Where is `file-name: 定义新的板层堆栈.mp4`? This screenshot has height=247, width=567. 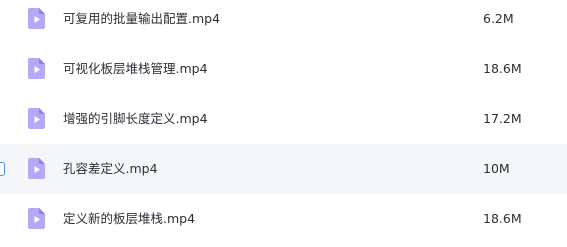 file-name: 定义新的板层堆栈.mp4 is located at coordinates (129, 219).